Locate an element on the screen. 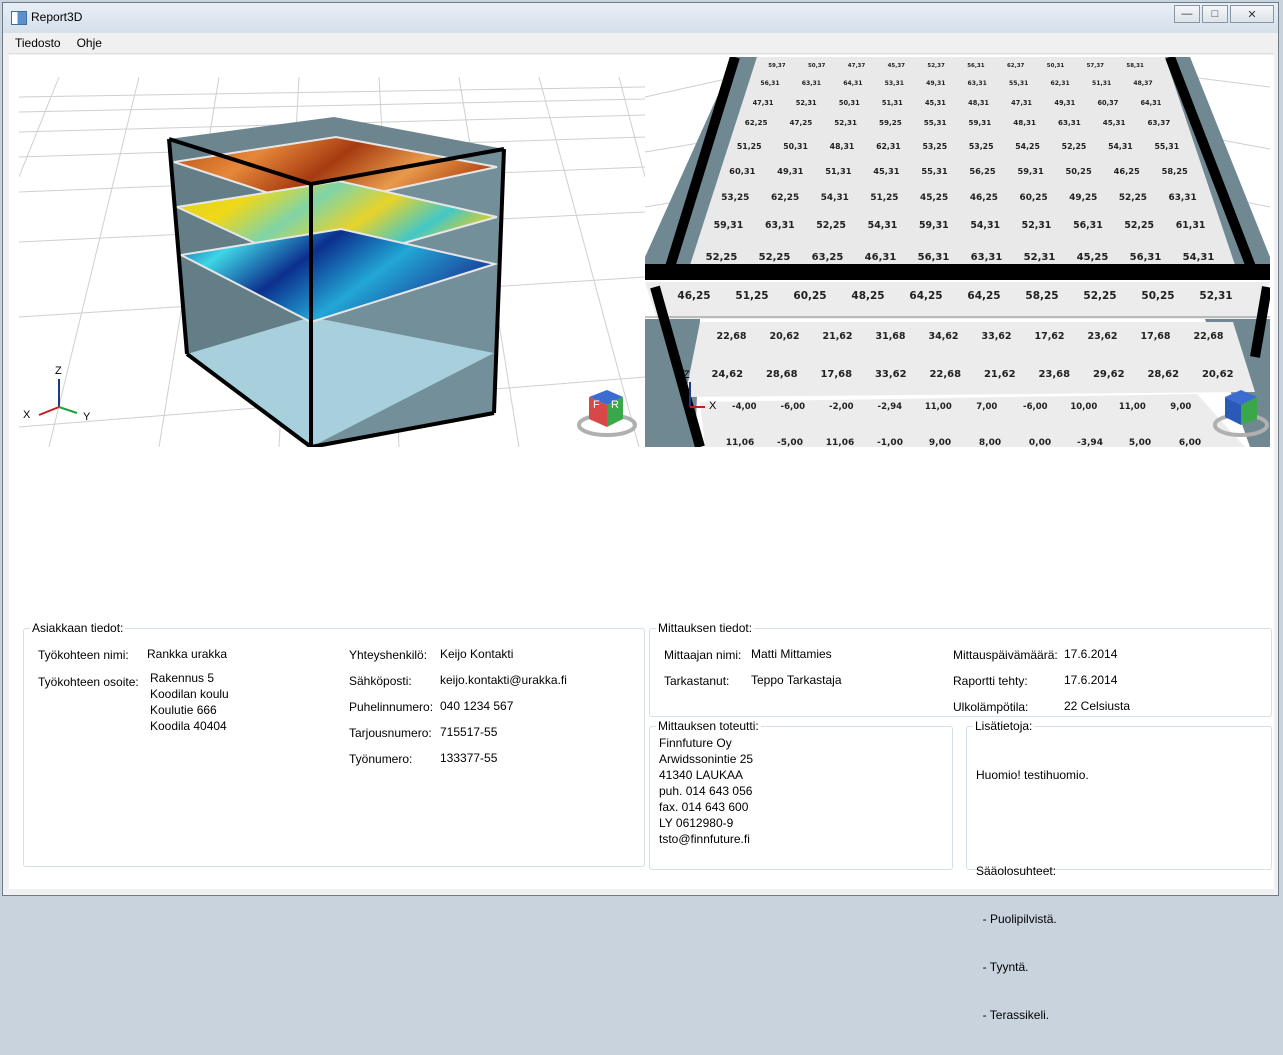  value-cell: 48,25 is located at coordinates (867, 296).